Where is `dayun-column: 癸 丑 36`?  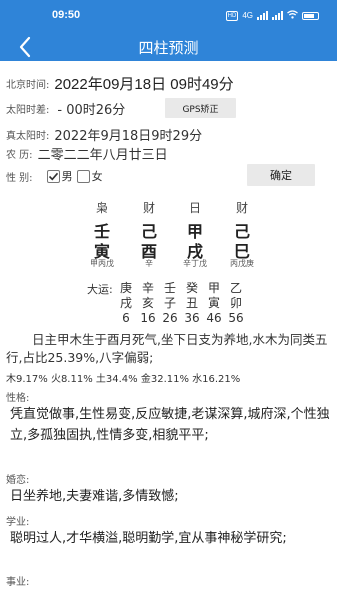
dayun-column: 癸 丑 36 is located at coordinates (192, 303).